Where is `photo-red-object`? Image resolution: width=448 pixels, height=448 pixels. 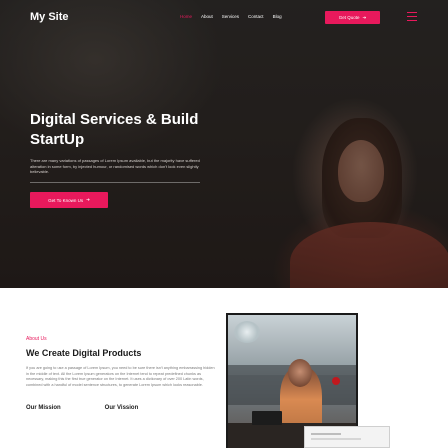 photo-red-object is located at coordinates (336, 381).